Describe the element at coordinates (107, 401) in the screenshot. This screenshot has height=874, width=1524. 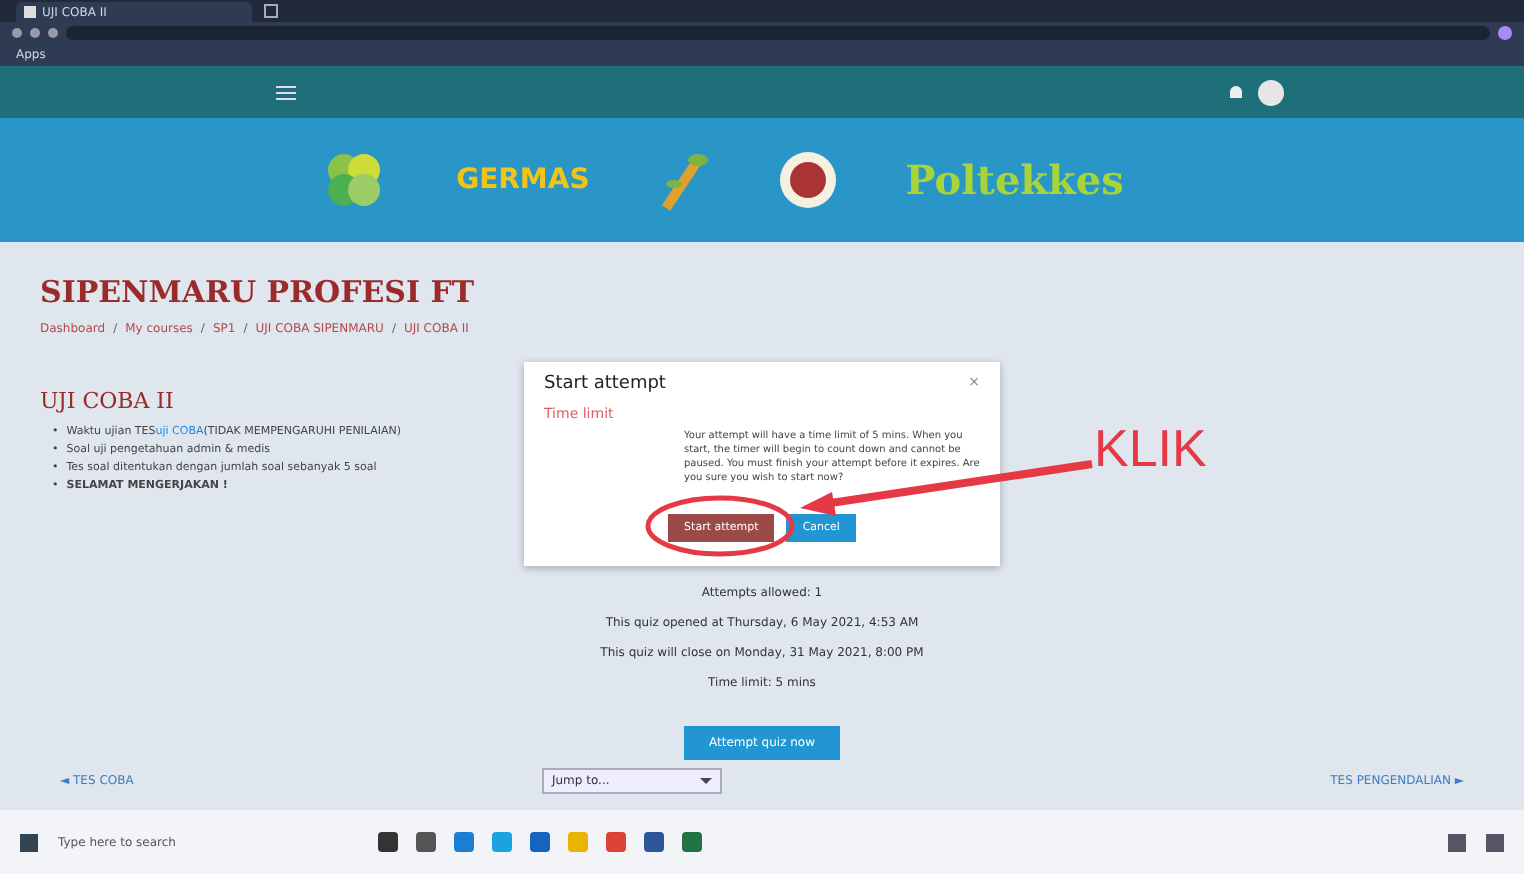
I see `quiz-title: UJI COBA II` at that location.